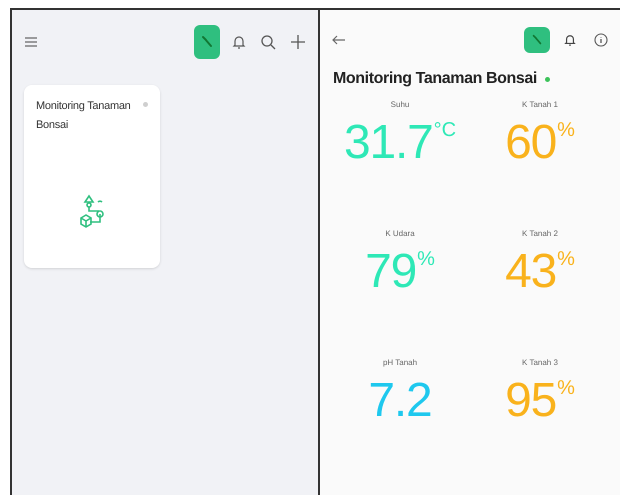  I want to click on back-arrow-icon, so click(339, 40).